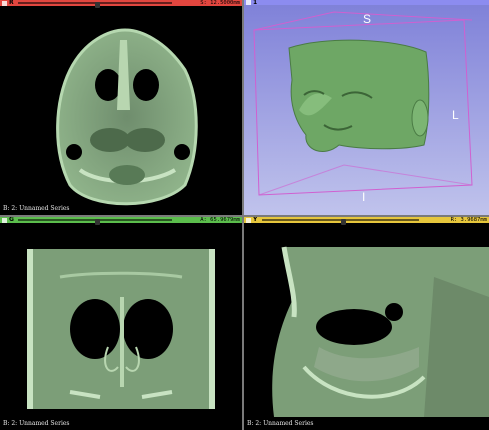  What do you see at coordinates (455, 115) in the screenshot?
I see `orientation-left: L` at bounding box center [455, 115].